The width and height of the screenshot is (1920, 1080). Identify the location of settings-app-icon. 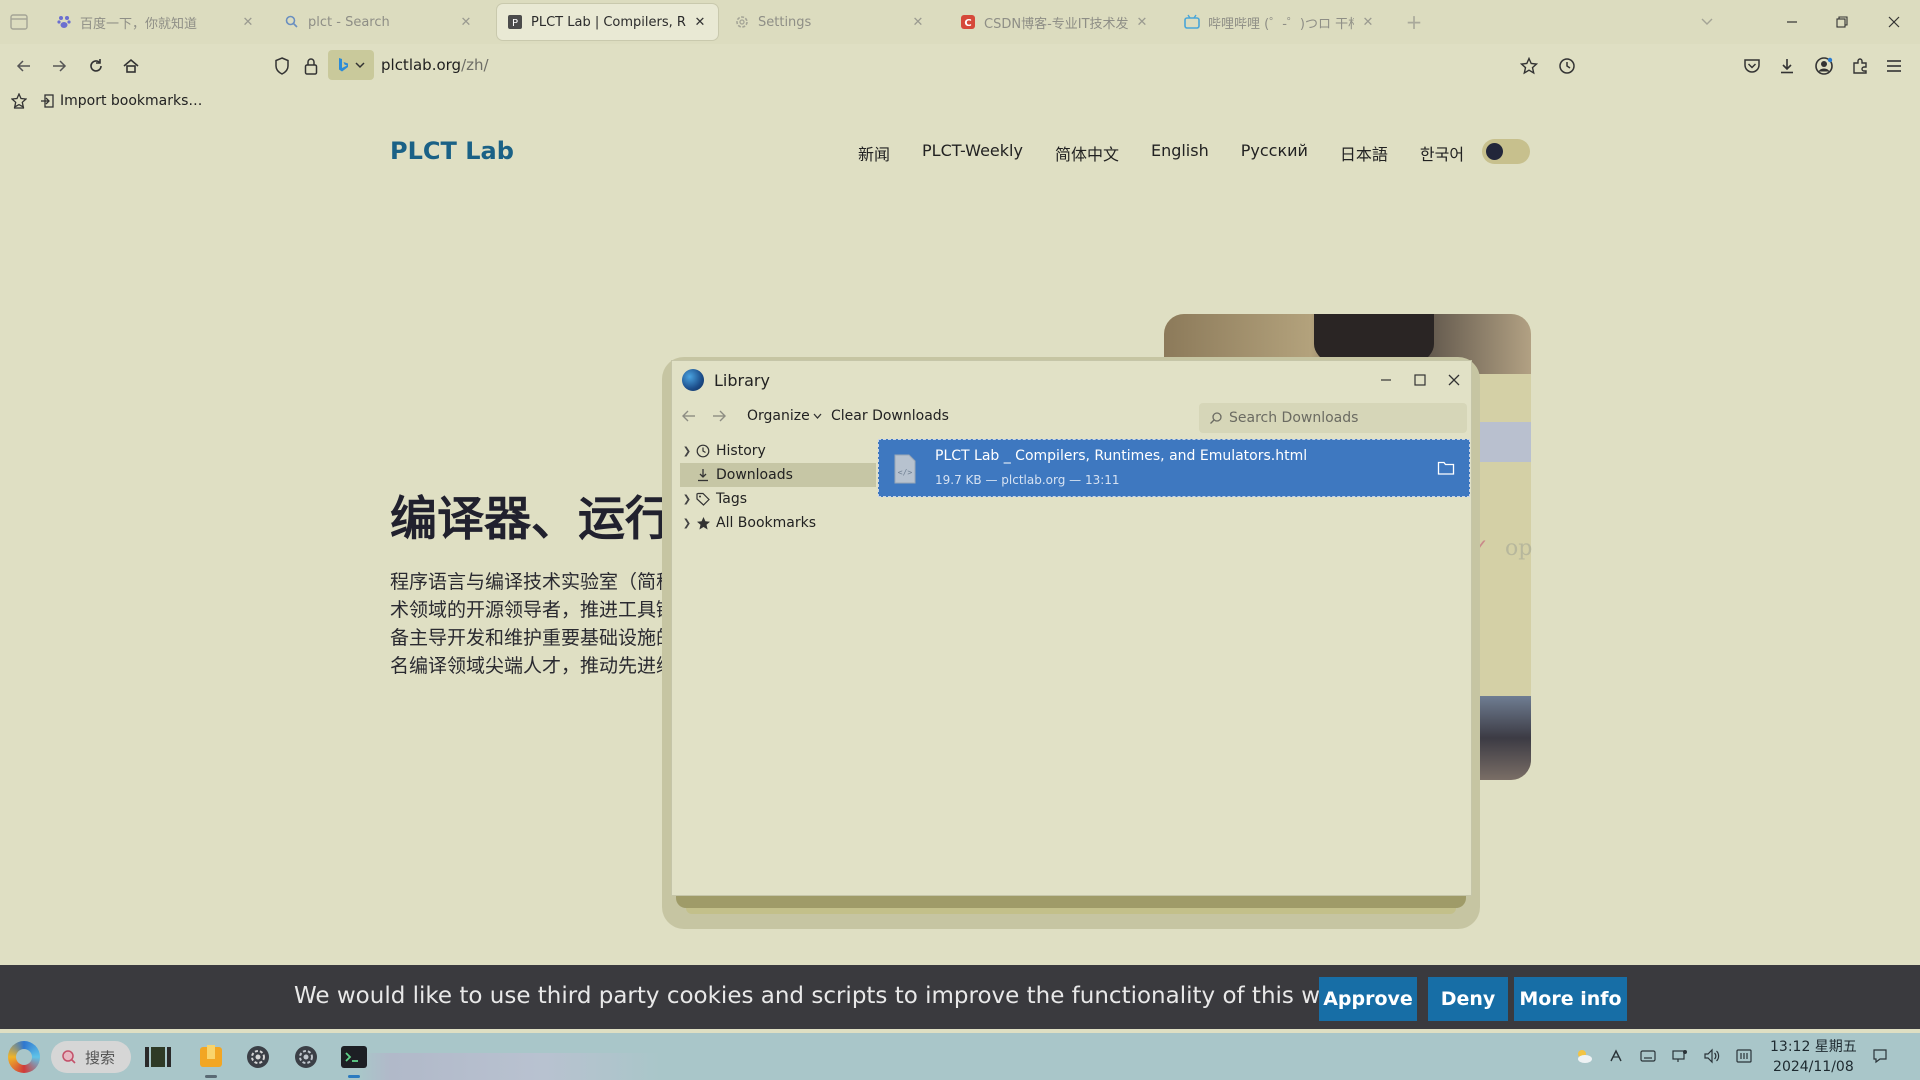
(258, 1057).